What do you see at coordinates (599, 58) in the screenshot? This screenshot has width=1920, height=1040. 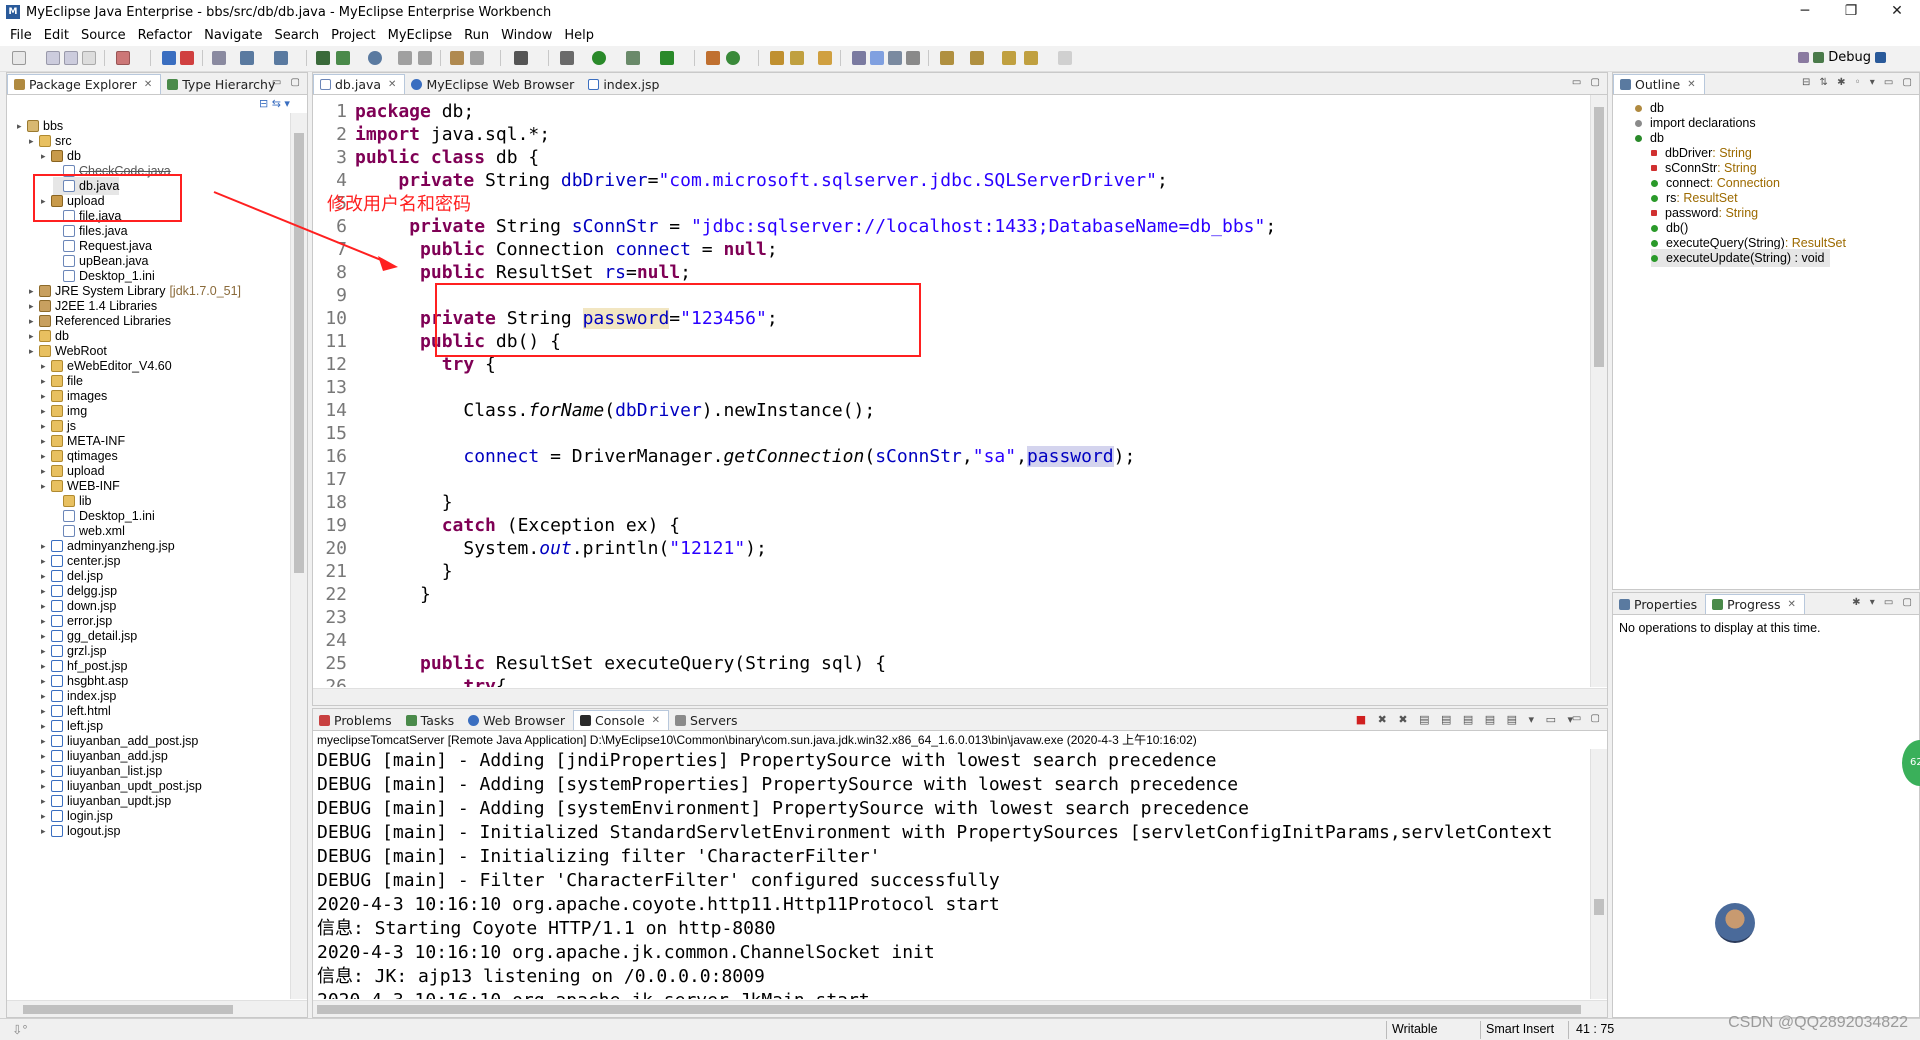 I see `run-icon` at bounding box center [599, 58].